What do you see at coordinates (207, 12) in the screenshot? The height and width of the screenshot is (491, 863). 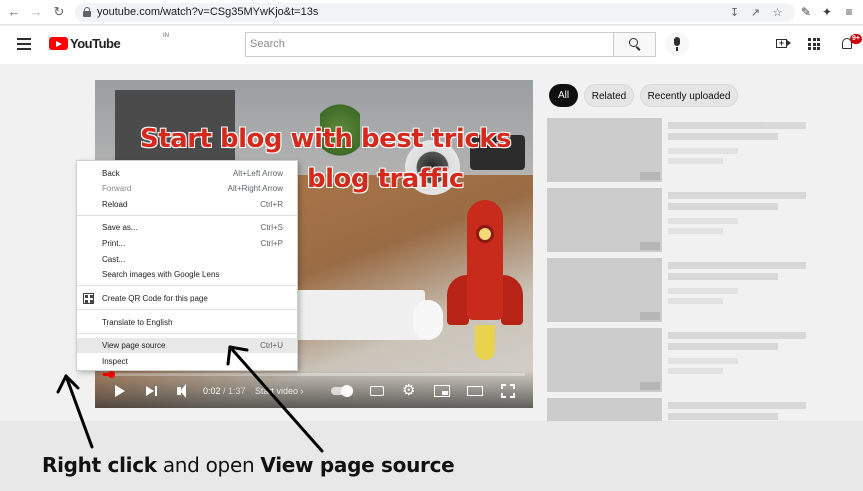 I see `url-text: youtube.com/watch?v=CSg35MYwKjo&t=13s` at bounding box center [207, 12].